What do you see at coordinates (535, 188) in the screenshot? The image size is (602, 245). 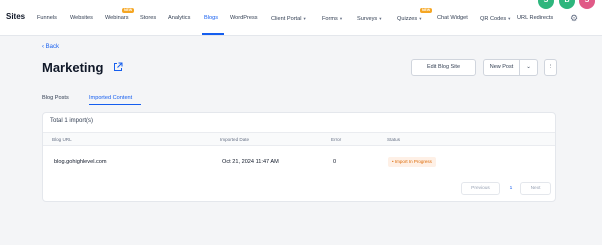 I see `next-page-button: Next` at bounding box center [535, 188].